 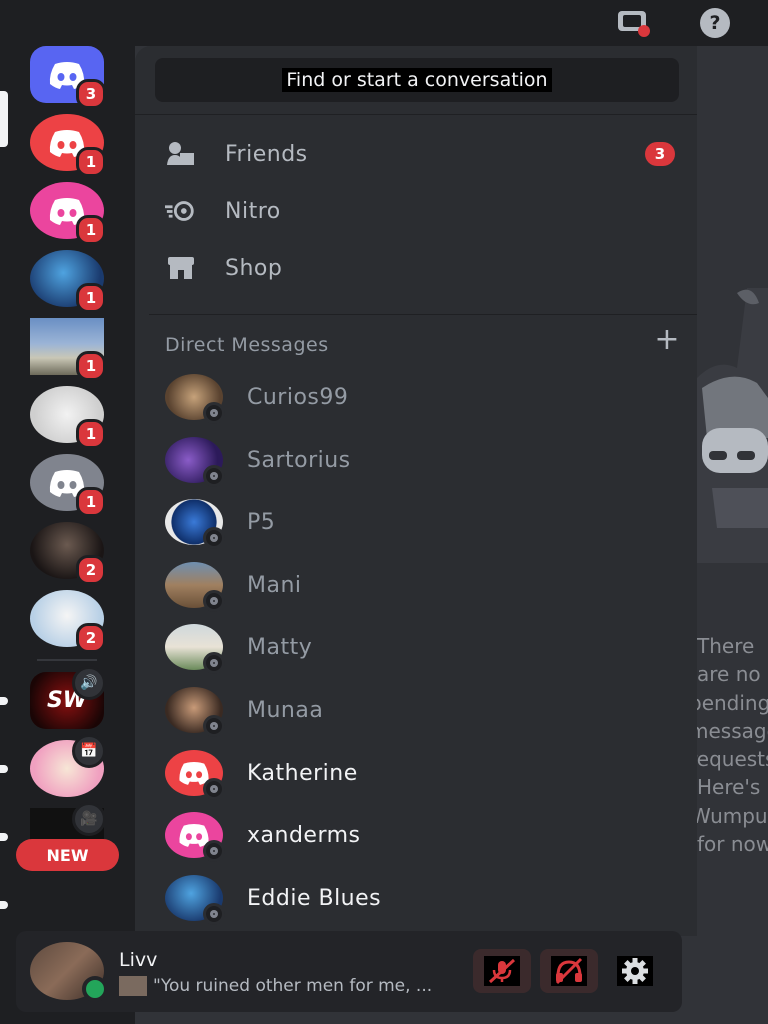 I want to click on empty-line: Here's, so click(x=729, y=787).